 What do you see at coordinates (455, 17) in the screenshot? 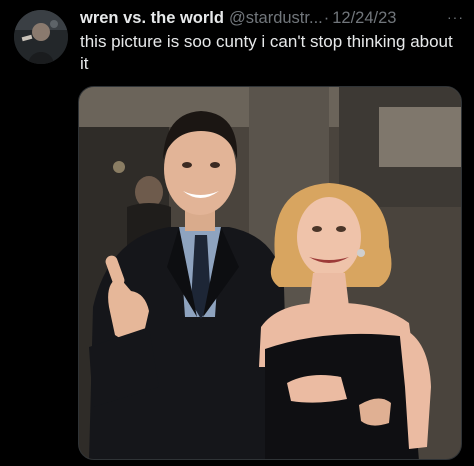
I see `more-options-icon: ···` at bounding box center [455, 17].